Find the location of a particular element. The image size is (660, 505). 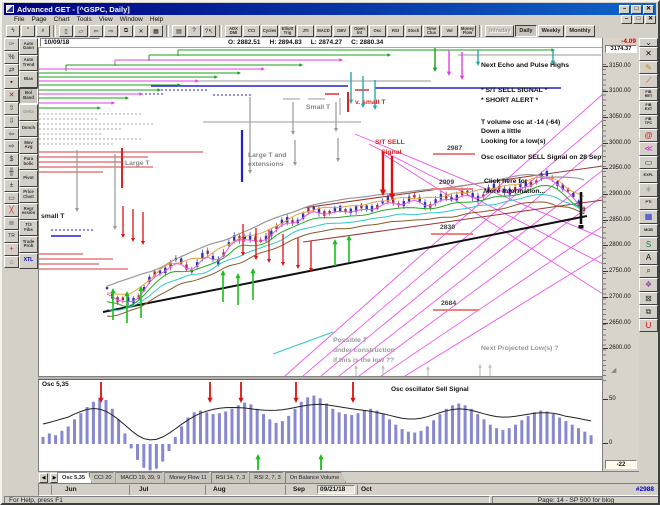

minimize-button: – is located at coordinates (624, 9).